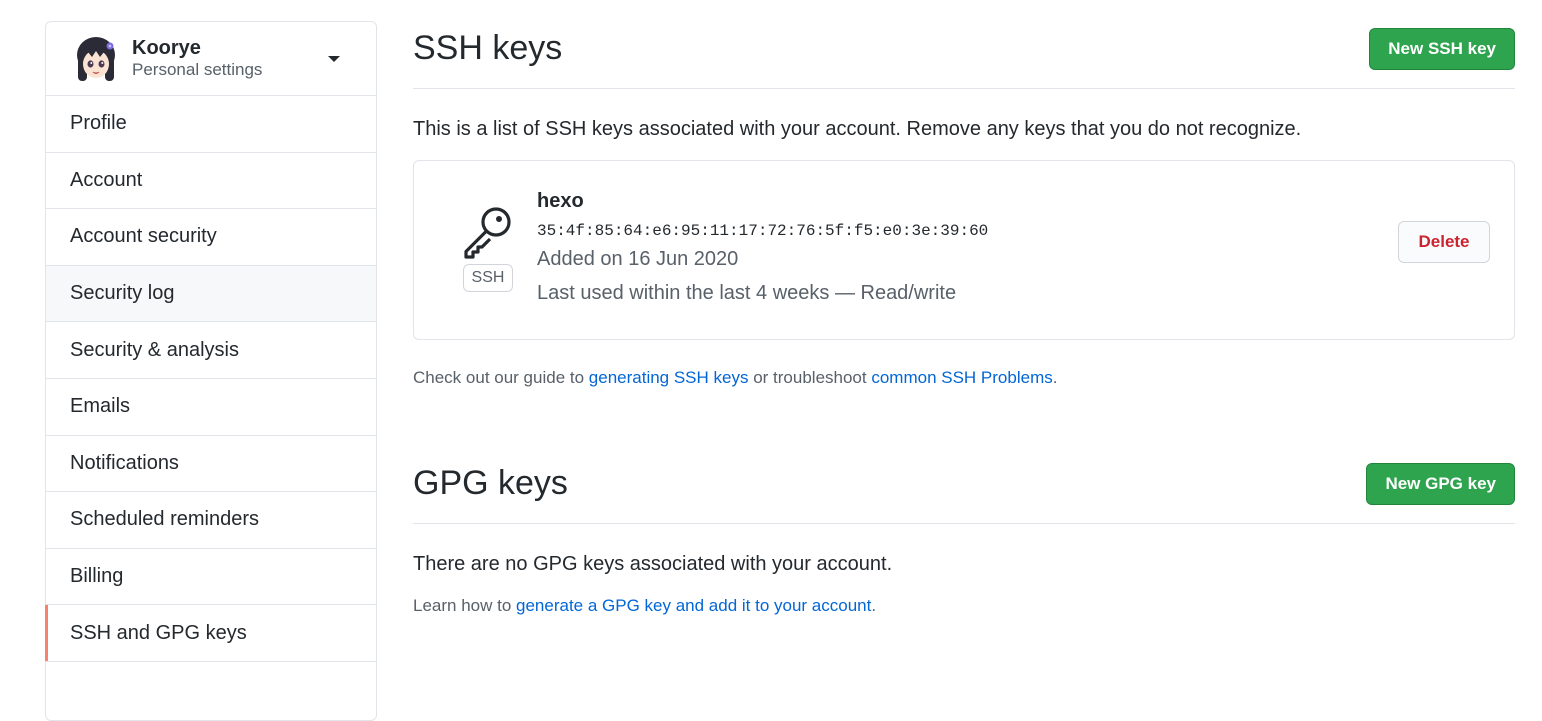  Describe the element at coordinates (211, 294) in the screenshot. I see `sidebar-item-security-log: Security log` at that location.